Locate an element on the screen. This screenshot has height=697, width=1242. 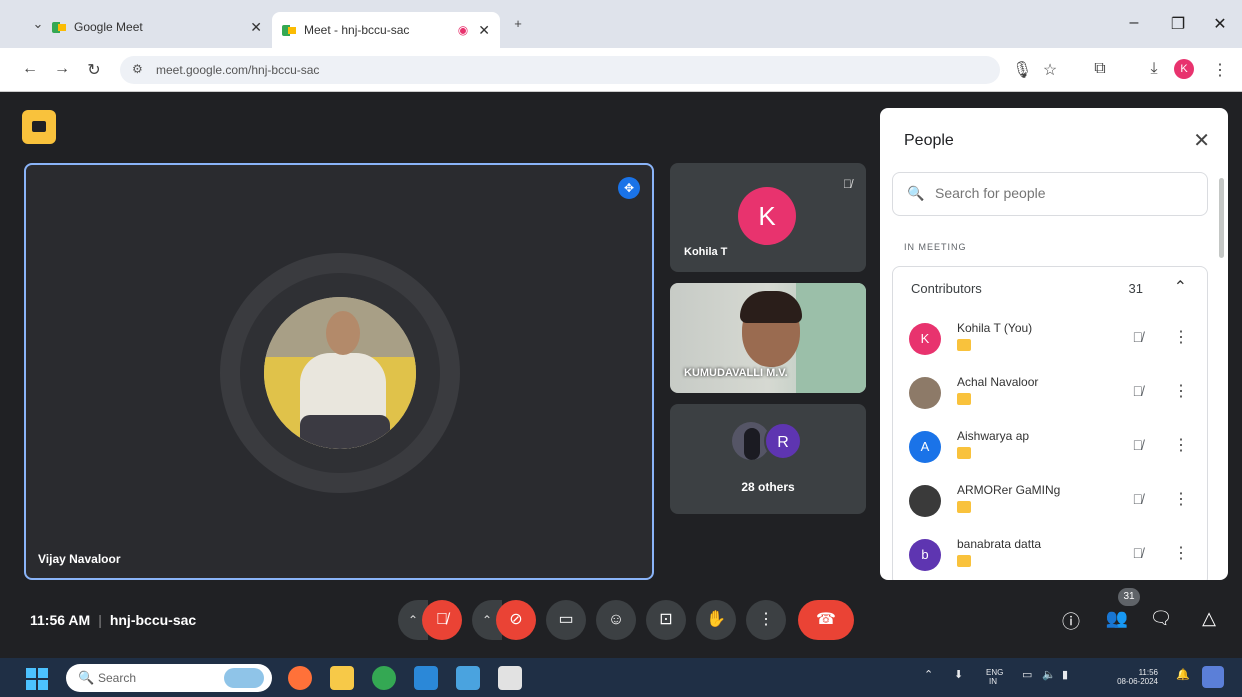
language-indicator: ENG IN is located at coordinates (994, 677).